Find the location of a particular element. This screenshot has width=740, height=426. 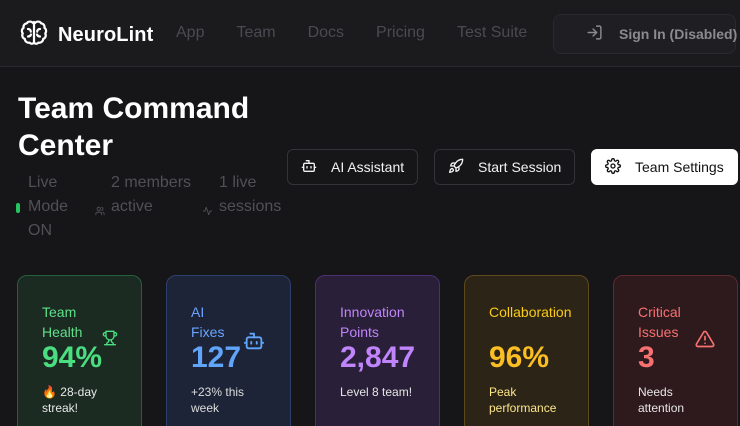

metric-subtext: 🔥 28-day streak! is located at coordinates (82, 400).